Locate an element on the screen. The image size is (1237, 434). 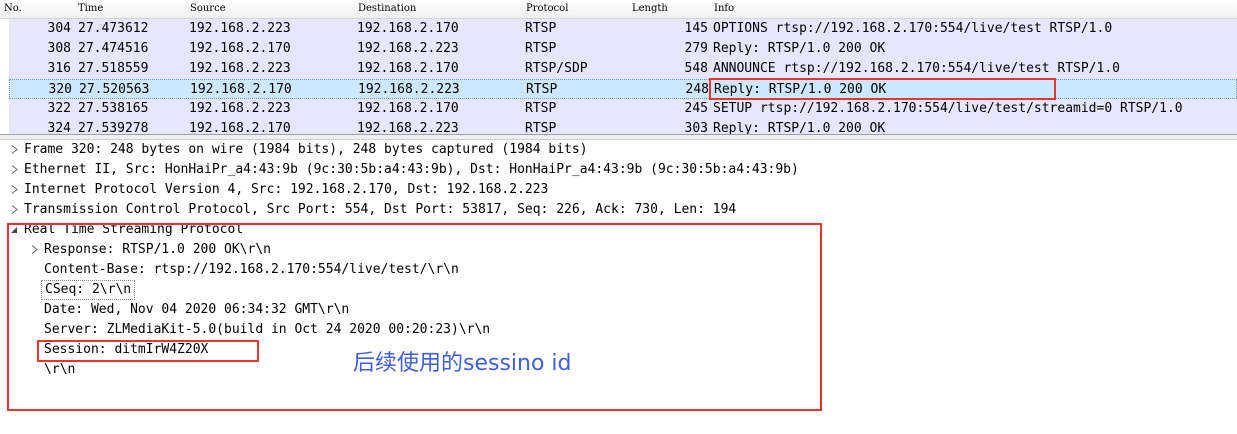
tree-item-label: Session: ditmIrW4Z20X is located at coordinates (126, 349).